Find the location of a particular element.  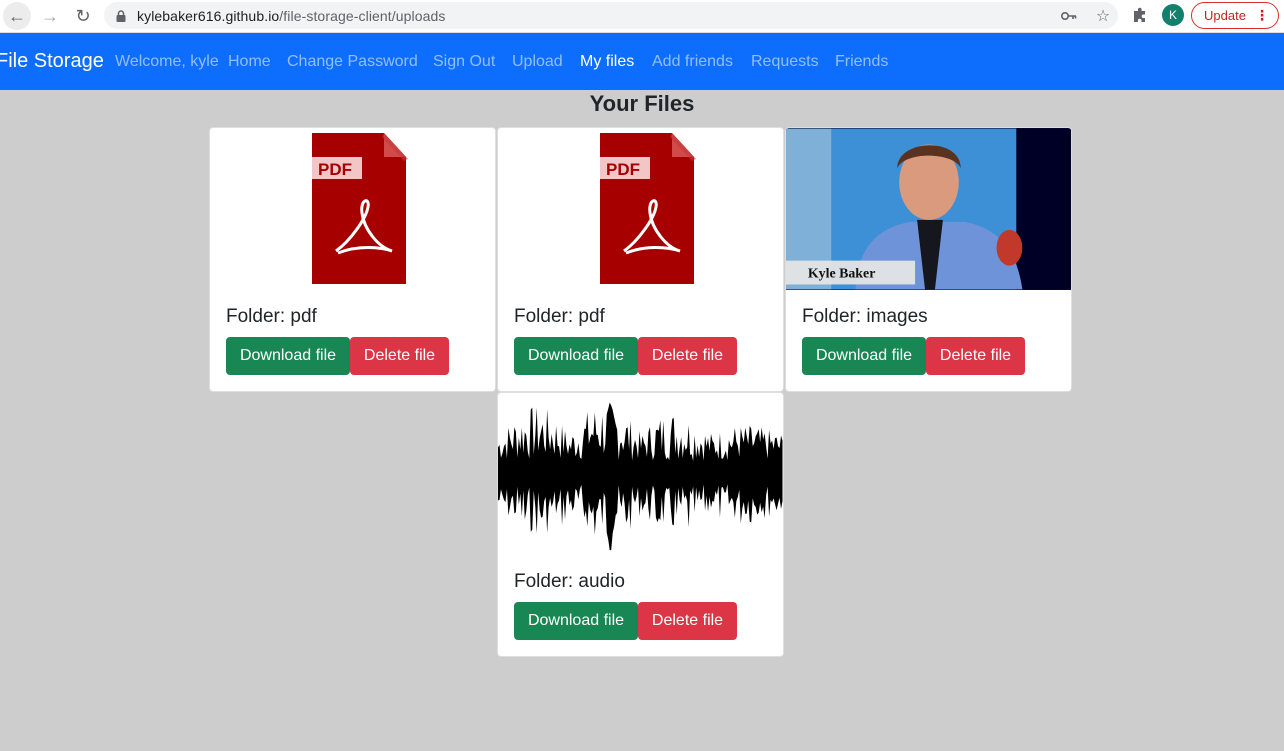

photo-caption: Kyle Baker is located at coordinates (842, 274).